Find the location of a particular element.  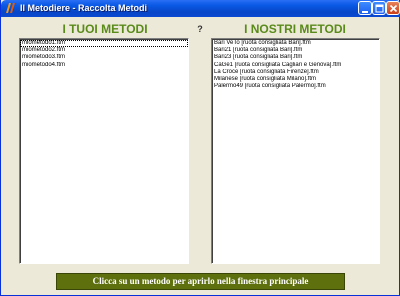

minimize-icon is located at coordinates (365, 12).